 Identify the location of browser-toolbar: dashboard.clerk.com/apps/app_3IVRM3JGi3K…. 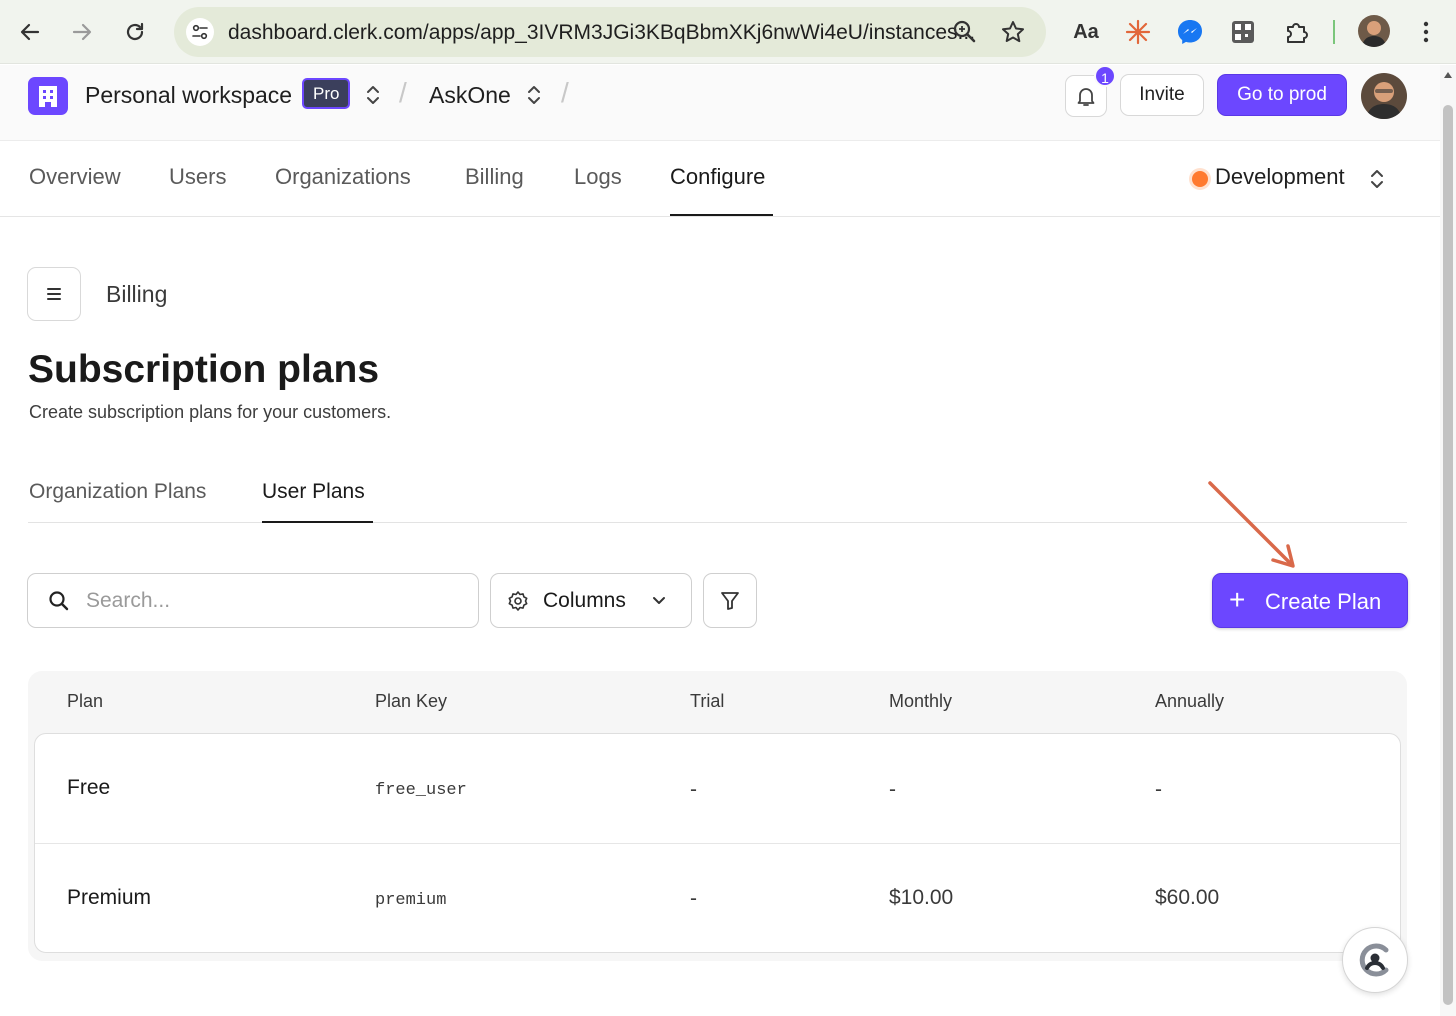
(728, 32).